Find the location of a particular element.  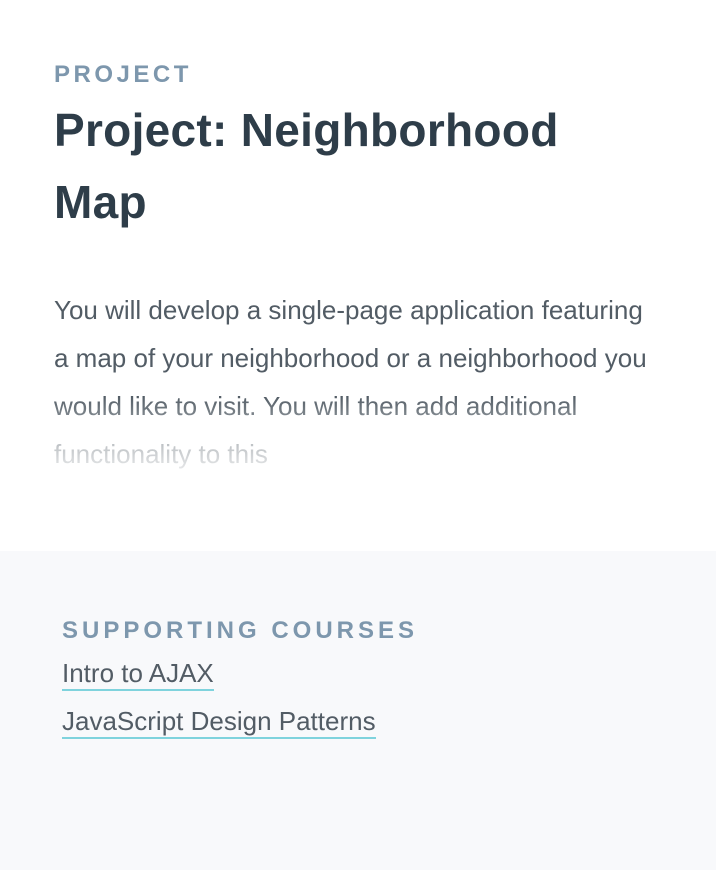

supporting-courses-list: Intro to AJAX JavaScript Design Patterns is located at coordinates (358, 697).